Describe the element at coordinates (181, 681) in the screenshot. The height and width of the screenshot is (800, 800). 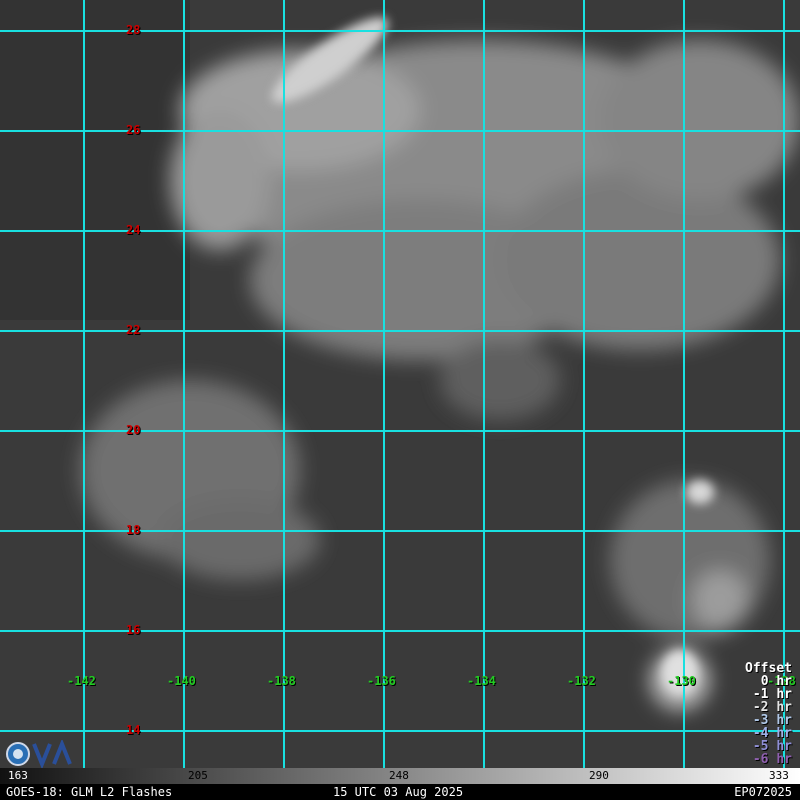
I see `lon-label-140: -140` at that location.